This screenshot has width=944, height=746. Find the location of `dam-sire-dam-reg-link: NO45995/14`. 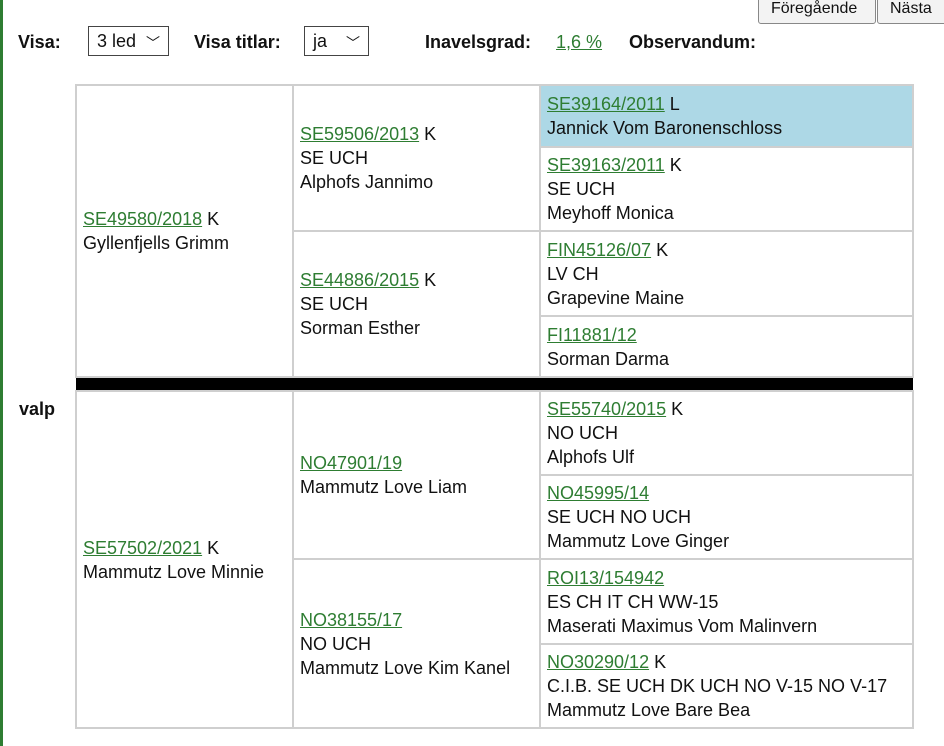

dam-sire-dam-reg-link: NO45995/14 is located at coordinates (598, 493).